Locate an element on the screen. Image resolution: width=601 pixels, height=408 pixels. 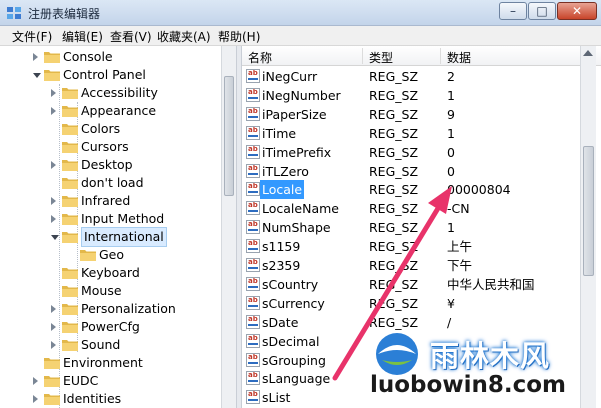
menu-file: 文件(F) is located at coordinates (32, 36).